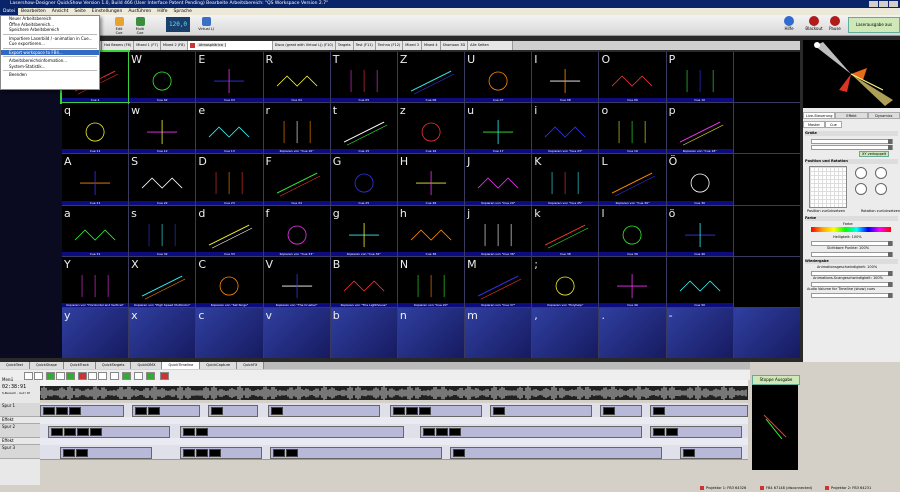 This screenshot has height=492, width=900. Describe the element at coordinates (162, 332) in the screenshot. I see `cue-cell: x` at that location.